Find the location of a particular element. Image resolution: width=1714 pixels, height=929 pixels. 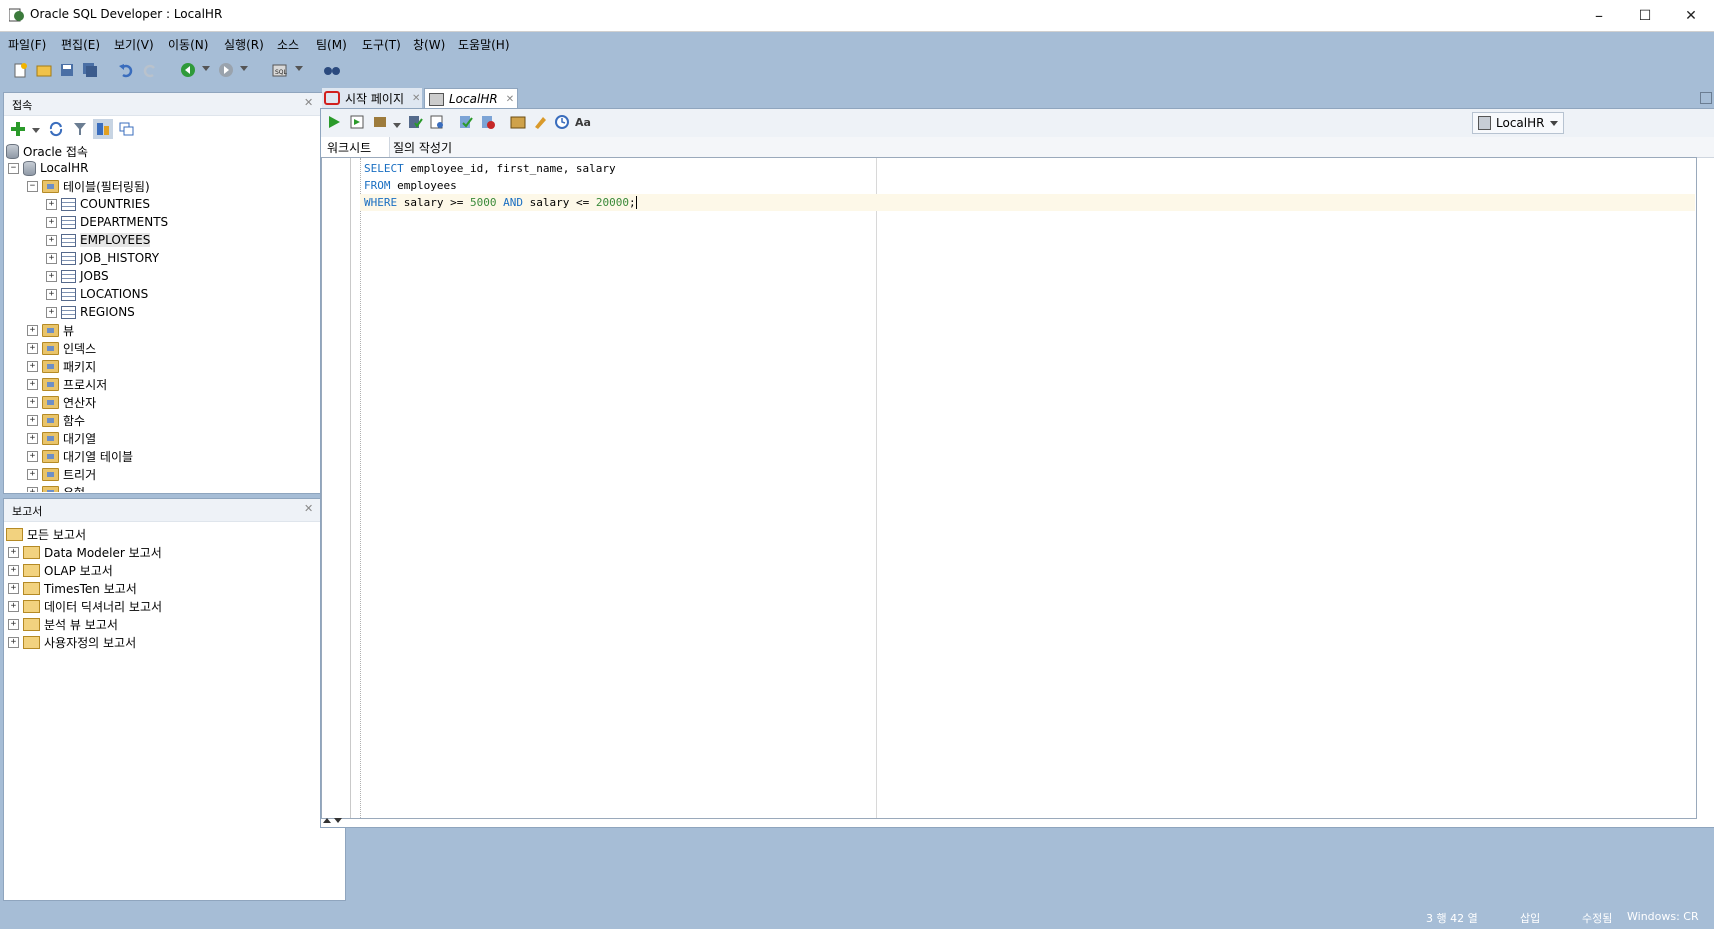

run-script-icon is located at coordinates (357, 122).